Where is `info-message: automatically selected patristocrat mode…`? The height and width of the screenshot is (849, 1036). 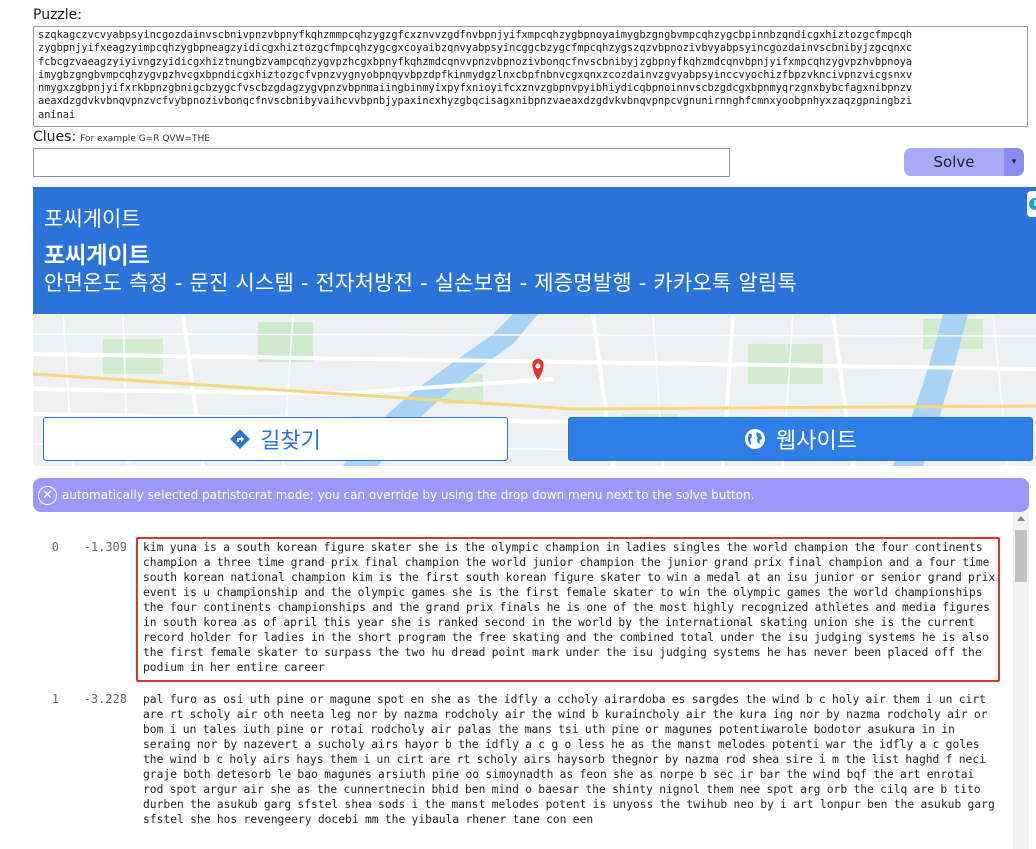
info-message: automatically selected patristocrat mode… is located at coordinates (408, 495).